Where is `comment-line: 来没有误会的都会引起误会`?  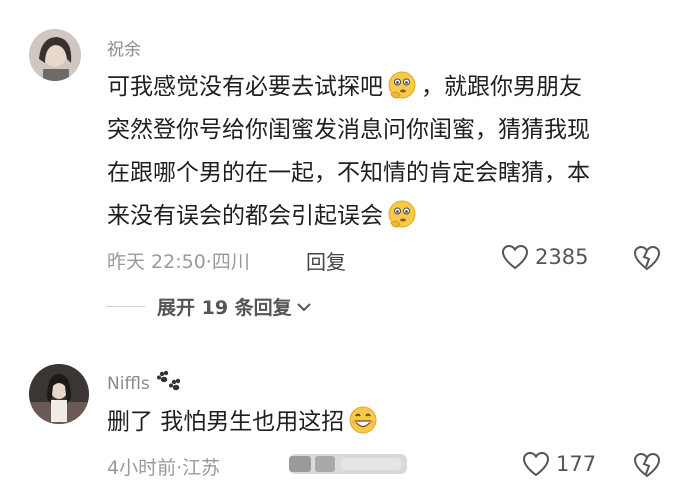 comment-line: 来没有误会的都会引起误会 is located at coordinates (387, 216).